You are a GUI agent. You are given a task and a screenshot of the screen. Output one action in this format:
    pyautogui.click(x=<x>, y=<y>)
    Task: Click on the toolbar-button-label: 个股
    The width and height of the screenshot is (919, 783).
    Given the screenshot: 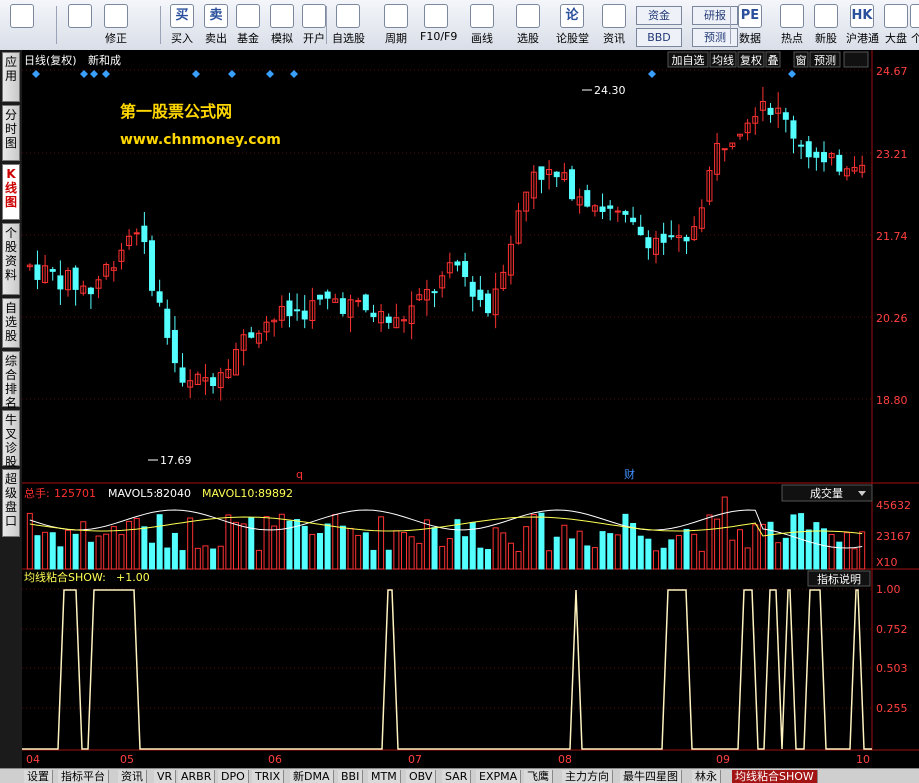 What is the action you would take?
    pyautogui.click(x=915, y=38)
    